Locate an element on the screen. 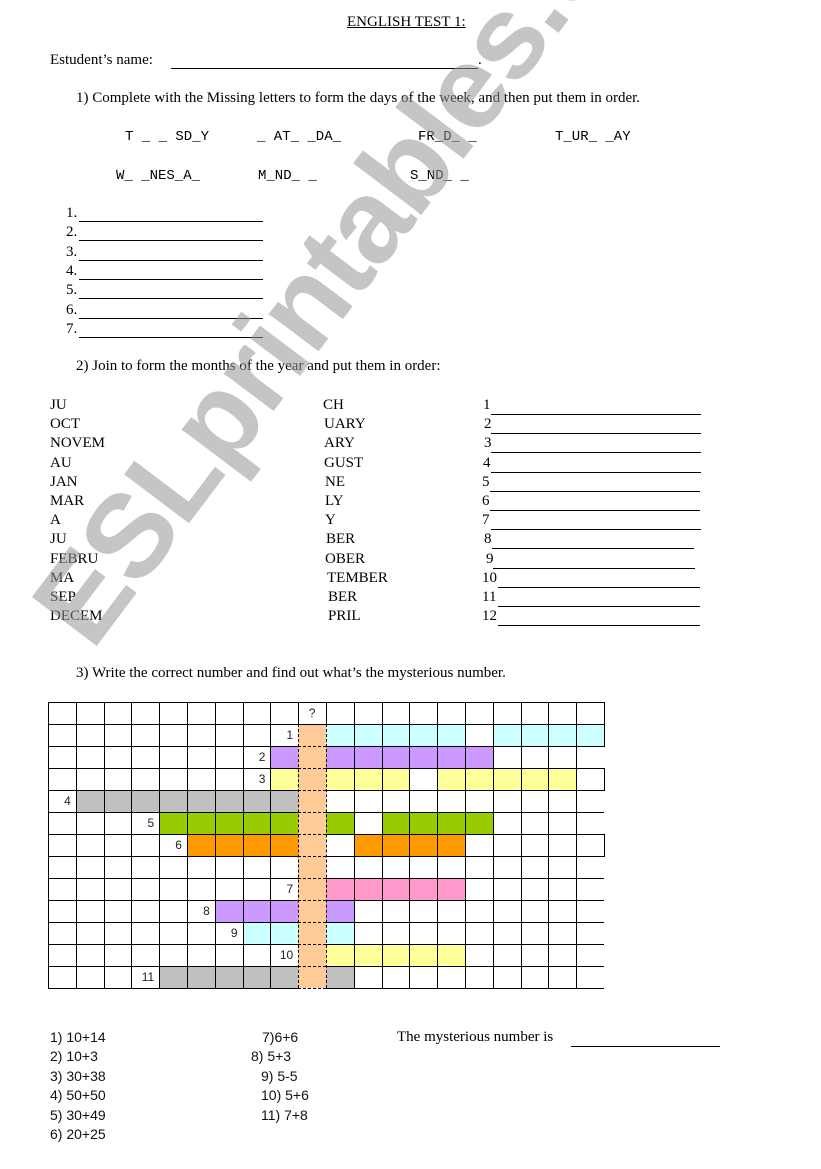 This screenshot has height=1169, width=821. mystery-number-field is located at coordinates (645, 1046).